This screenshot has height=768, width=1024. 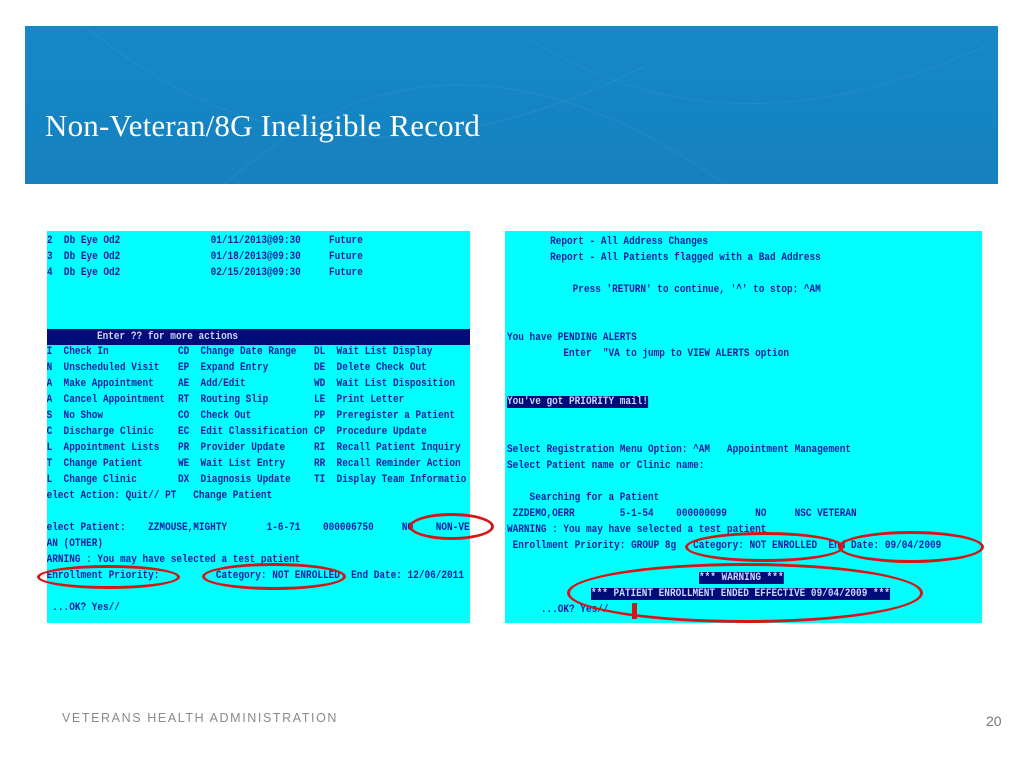 What do you see at coordinates (231, 464) in the screenshot?
I see `action-menu-item: WE Wait List Entry` at bounding box center [231, 464].